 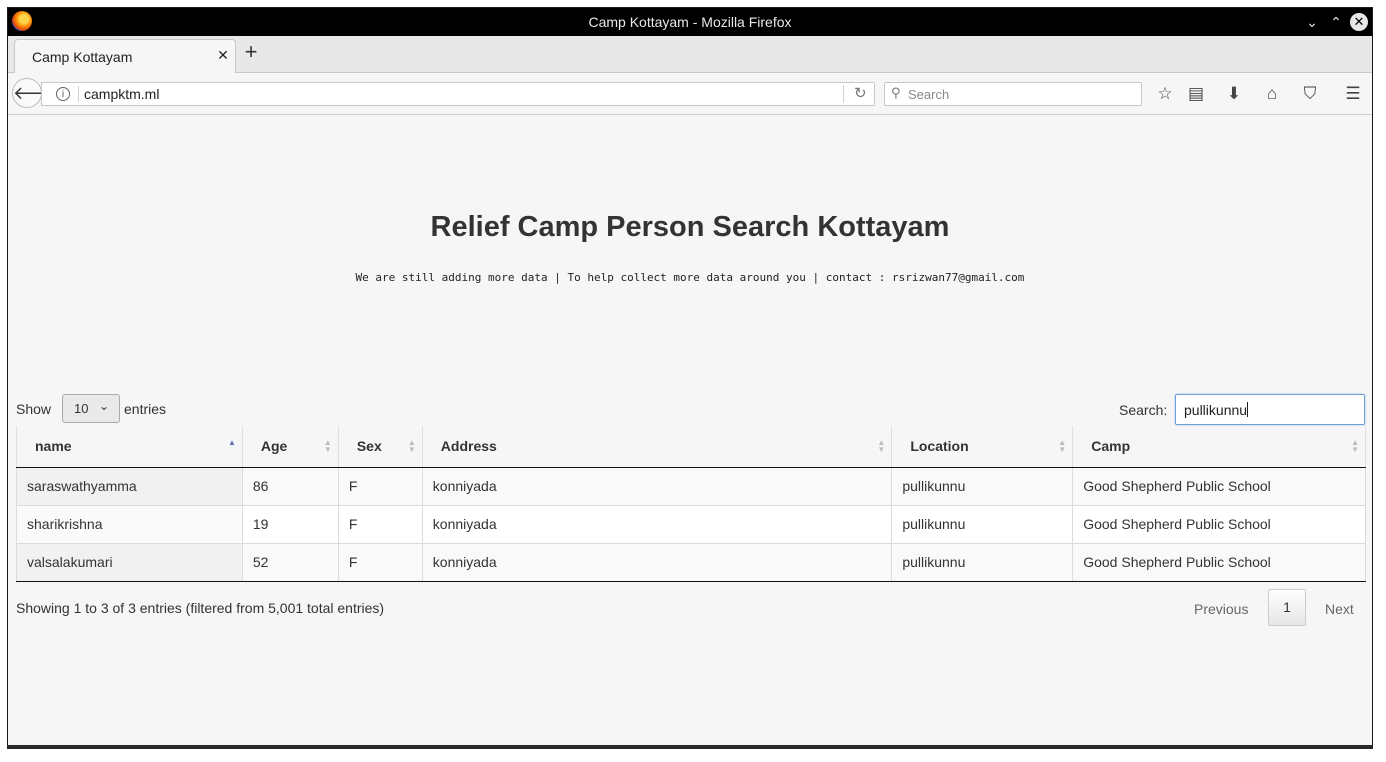 I want to click on home-icon: ⌂, so click(x=1272, y=94).